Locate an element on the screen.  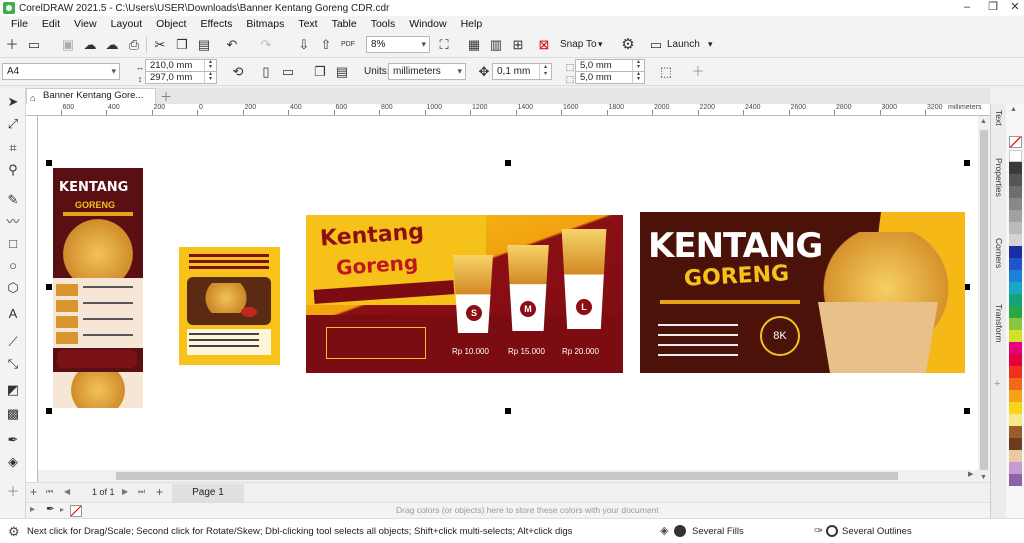
vertical-ruler is located at coordinates (32, 301).